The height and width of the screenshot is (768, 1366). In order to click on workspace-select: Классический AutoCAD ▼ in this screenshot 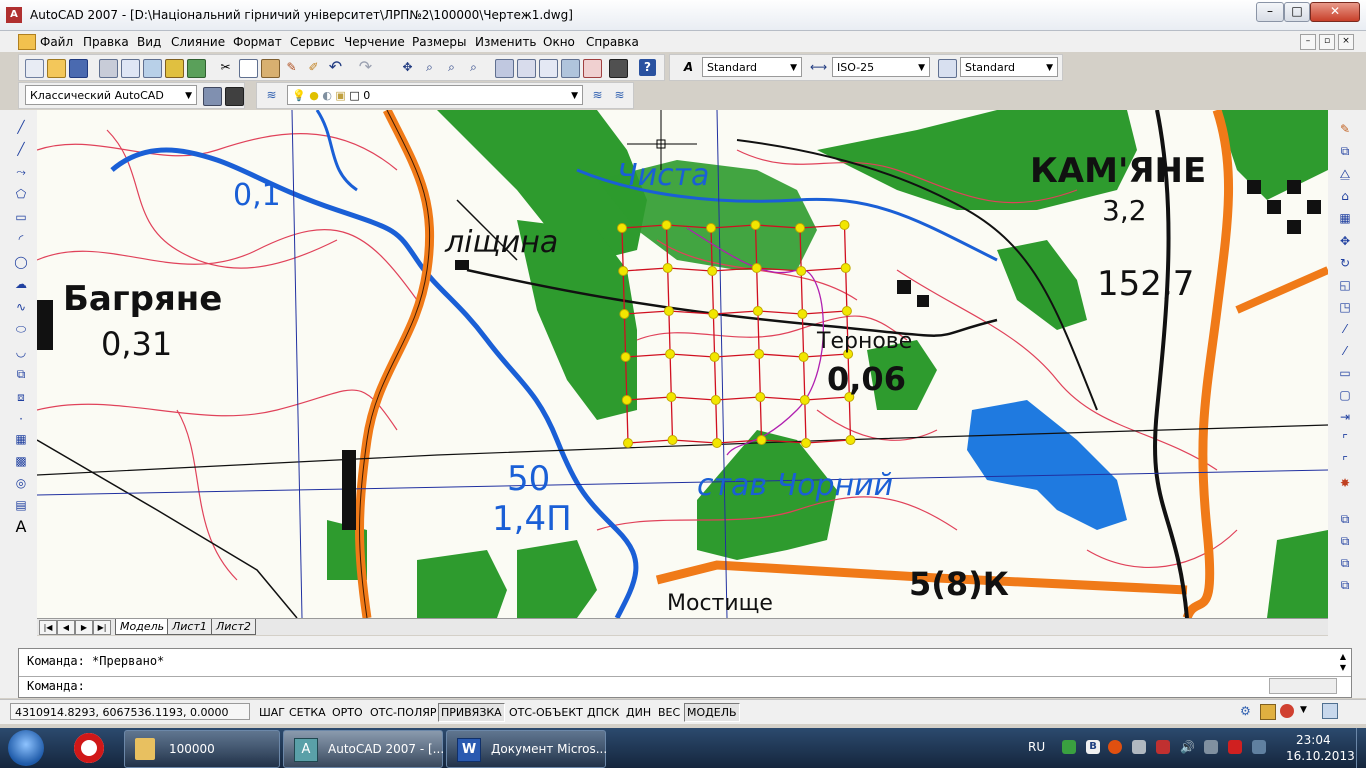, I will do `click(111, 95)`.